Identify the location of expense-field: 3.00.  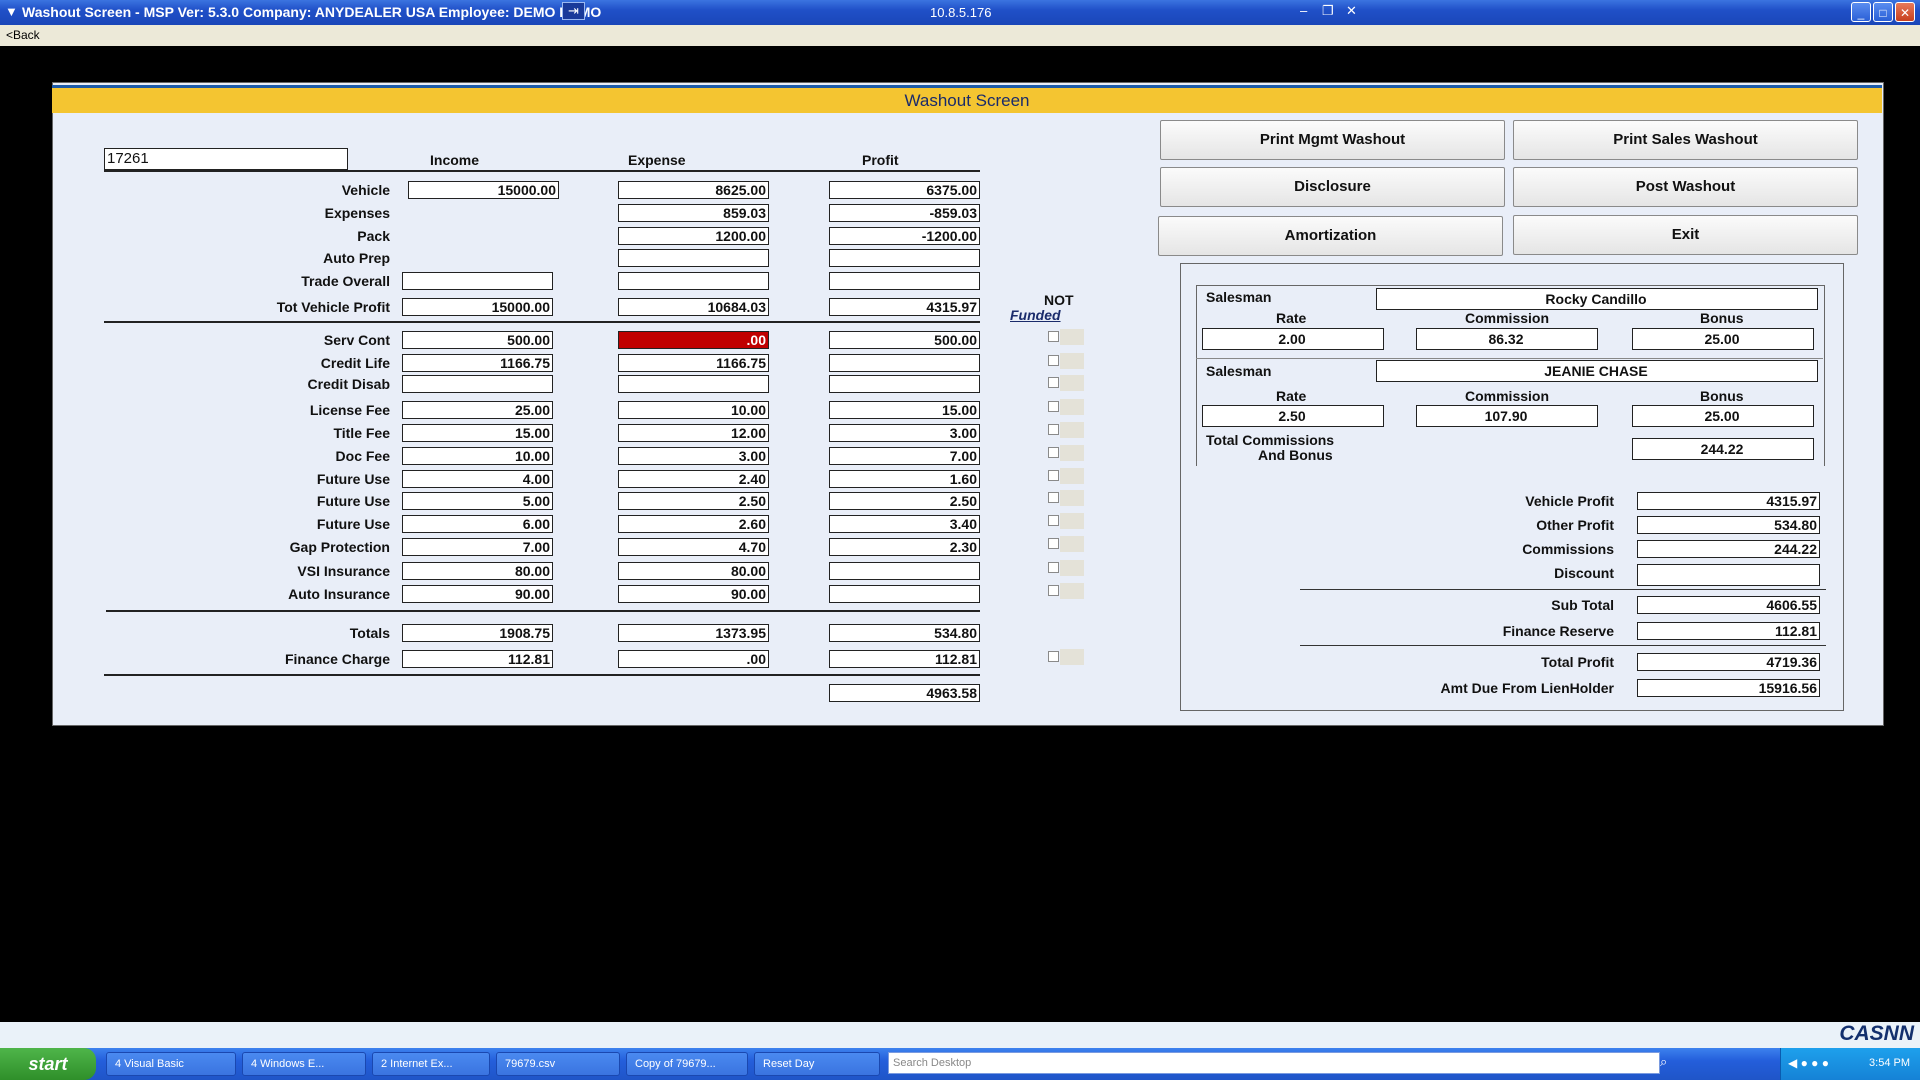
(693, 456).